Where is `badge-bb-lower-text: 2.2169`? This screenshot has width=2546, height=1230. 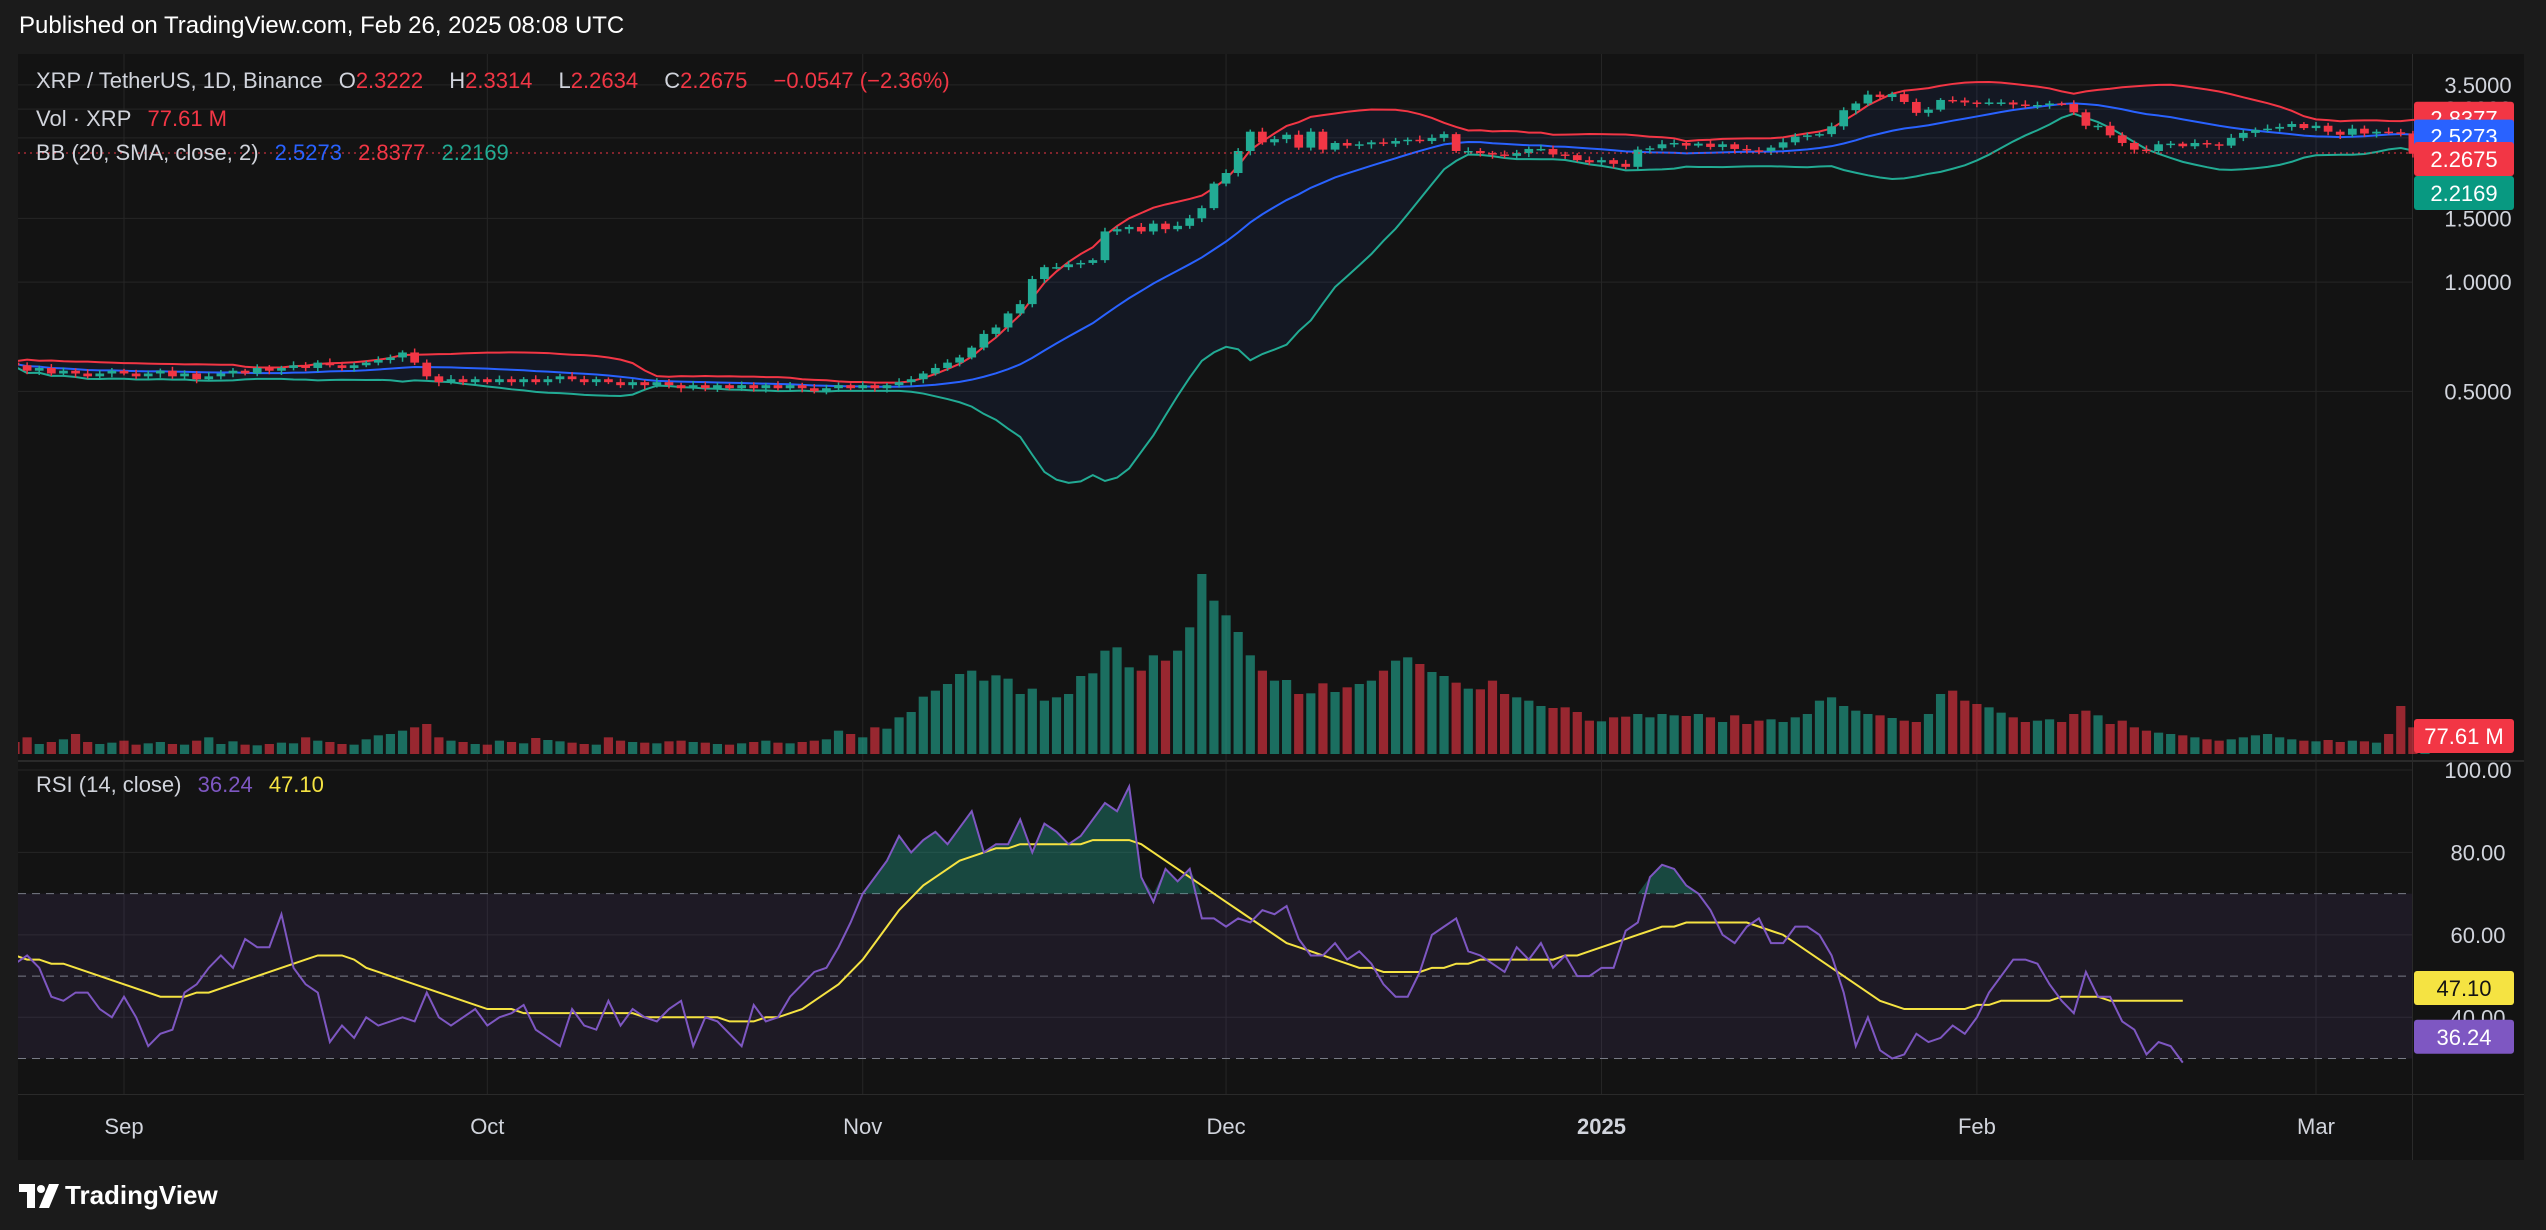 badge-bb-lower-text: 2.2169 is located at coordinates (2463, 193).